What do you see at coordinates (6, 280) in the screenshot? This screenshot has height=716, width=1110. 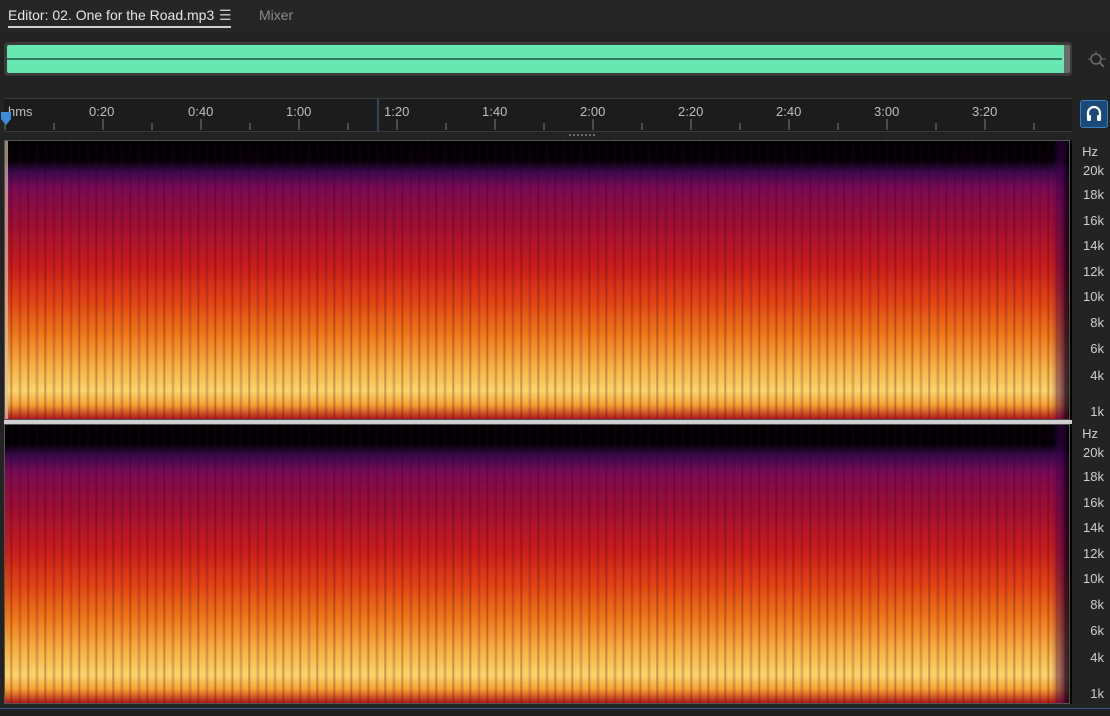 I see `playhead-line` at bounding box center [6, 280].